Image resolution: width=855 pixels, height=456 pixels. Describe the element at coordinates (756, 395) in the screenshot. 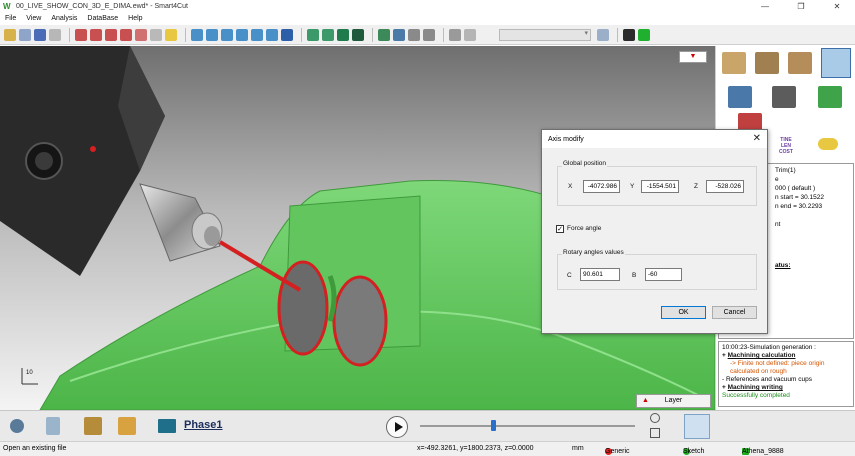

I see `log-success: Successfully completed` at that location.